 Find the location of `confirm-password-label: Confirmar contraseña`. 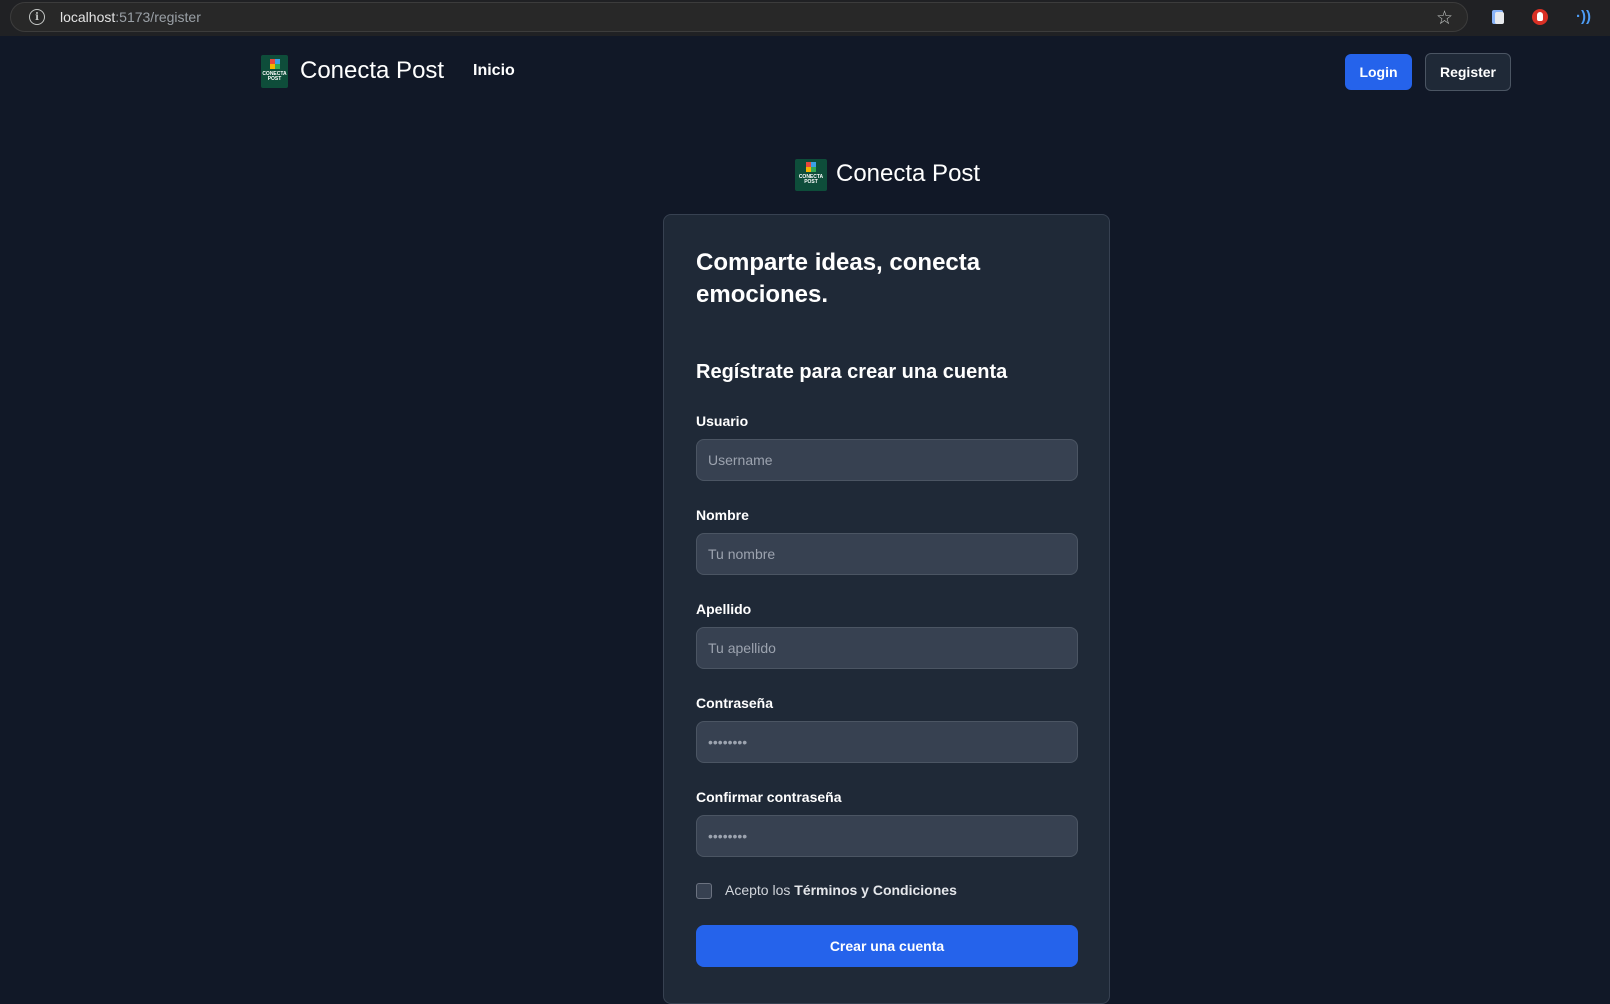

confirm-password-label: Confirmar contraseña is located at coordinates (769, 797).